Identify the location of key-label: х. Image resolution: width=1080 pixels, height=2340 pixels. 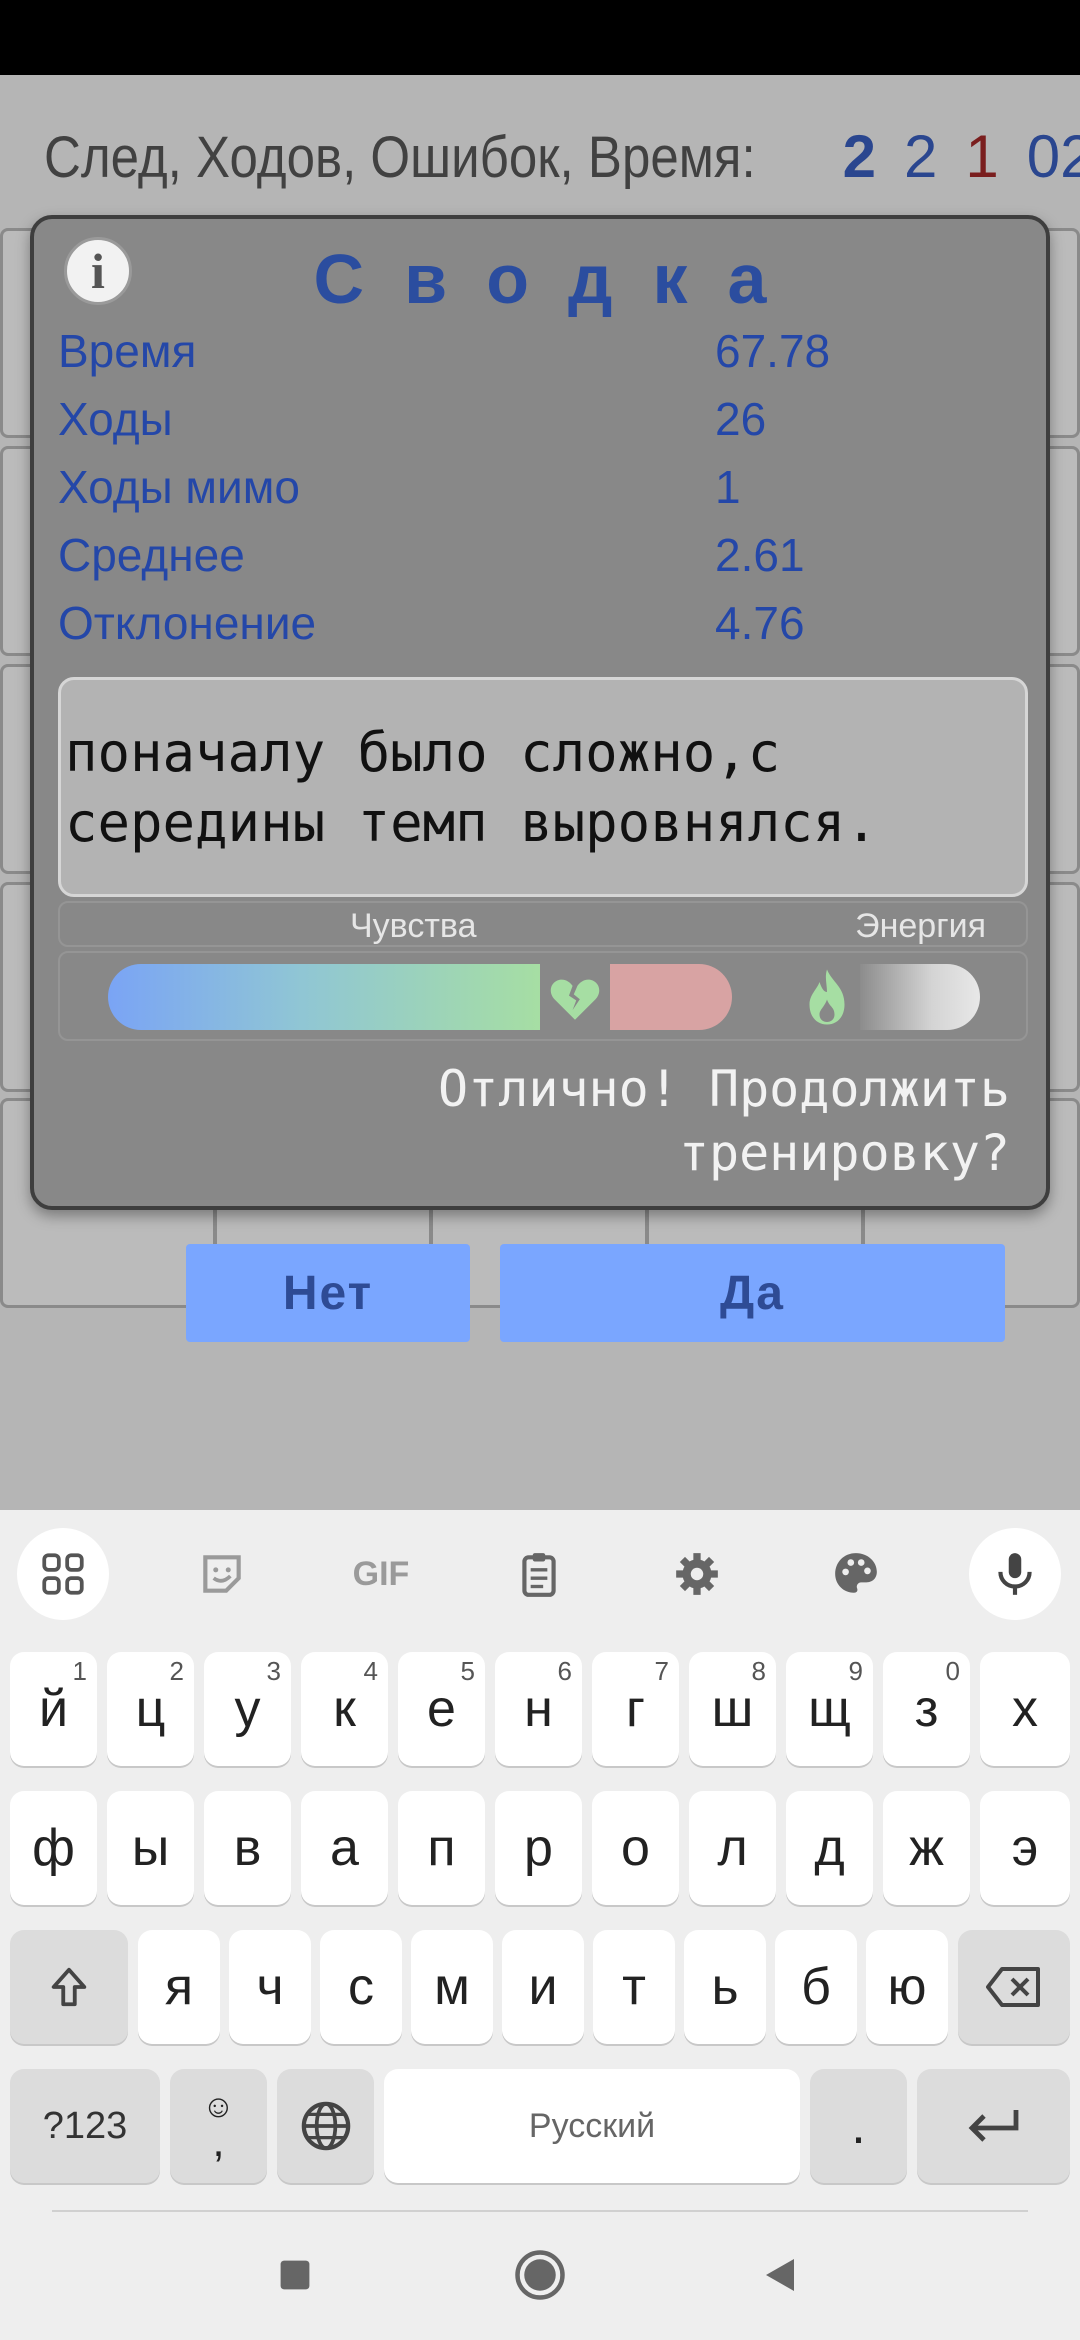
(1025, 1709).